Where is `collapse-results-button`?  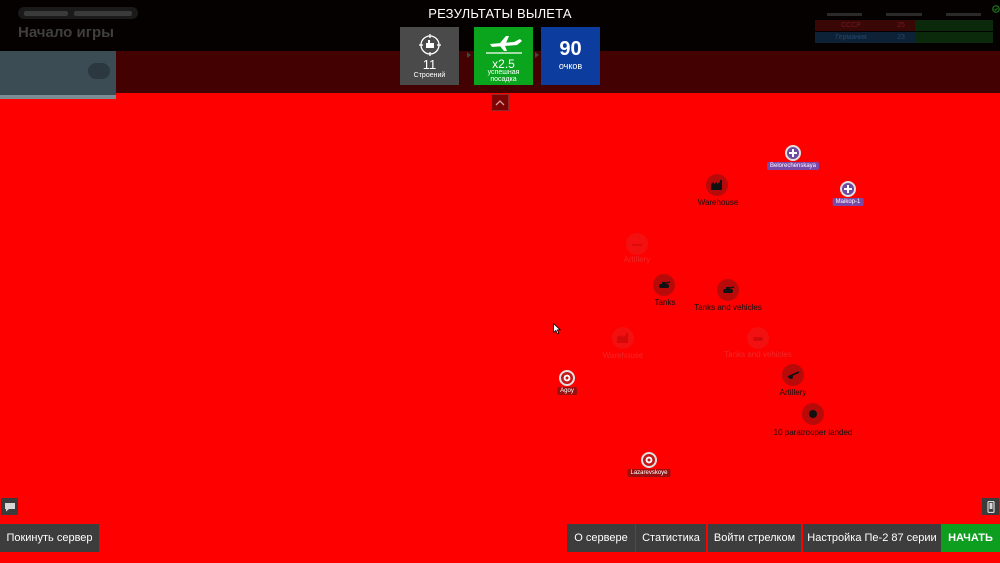 collapse-results-button is located at coordinates (500, 102).